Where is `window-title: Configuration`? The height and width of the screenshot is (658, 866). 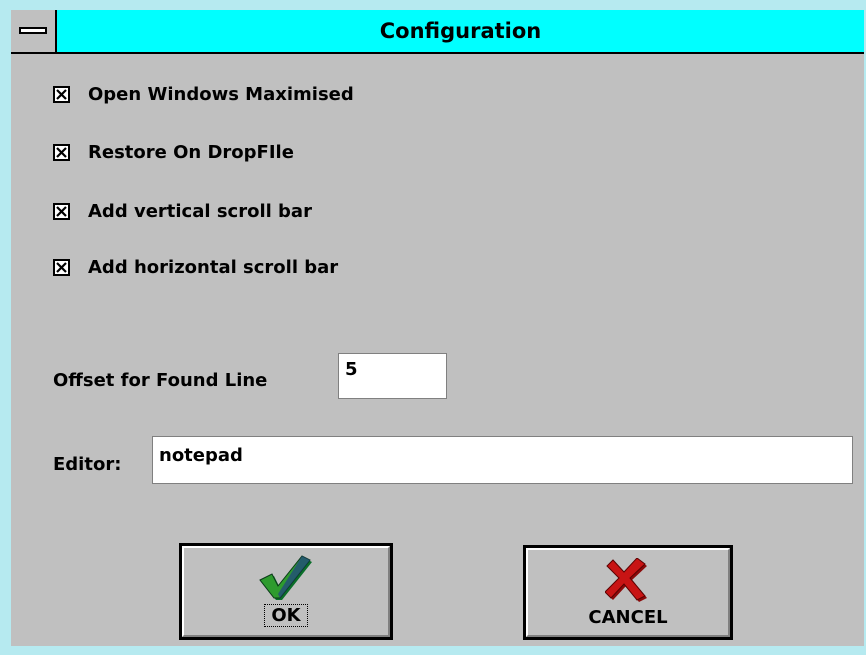 window-title: Configuration is located at coordinates (460, 31).